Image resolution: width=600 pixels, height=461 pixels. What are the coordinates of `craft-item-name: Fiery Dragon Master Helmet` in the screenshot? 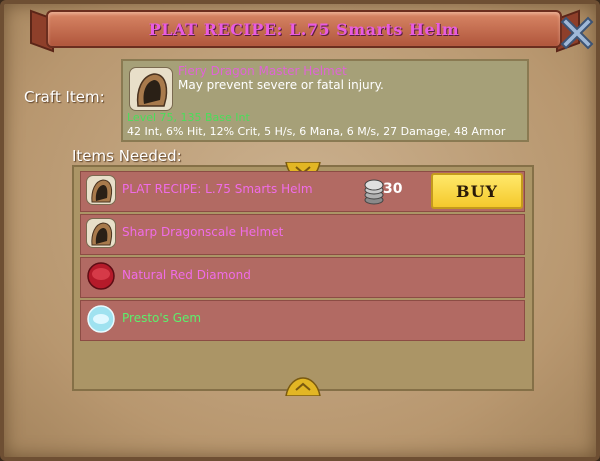 It's located at (262, 71).